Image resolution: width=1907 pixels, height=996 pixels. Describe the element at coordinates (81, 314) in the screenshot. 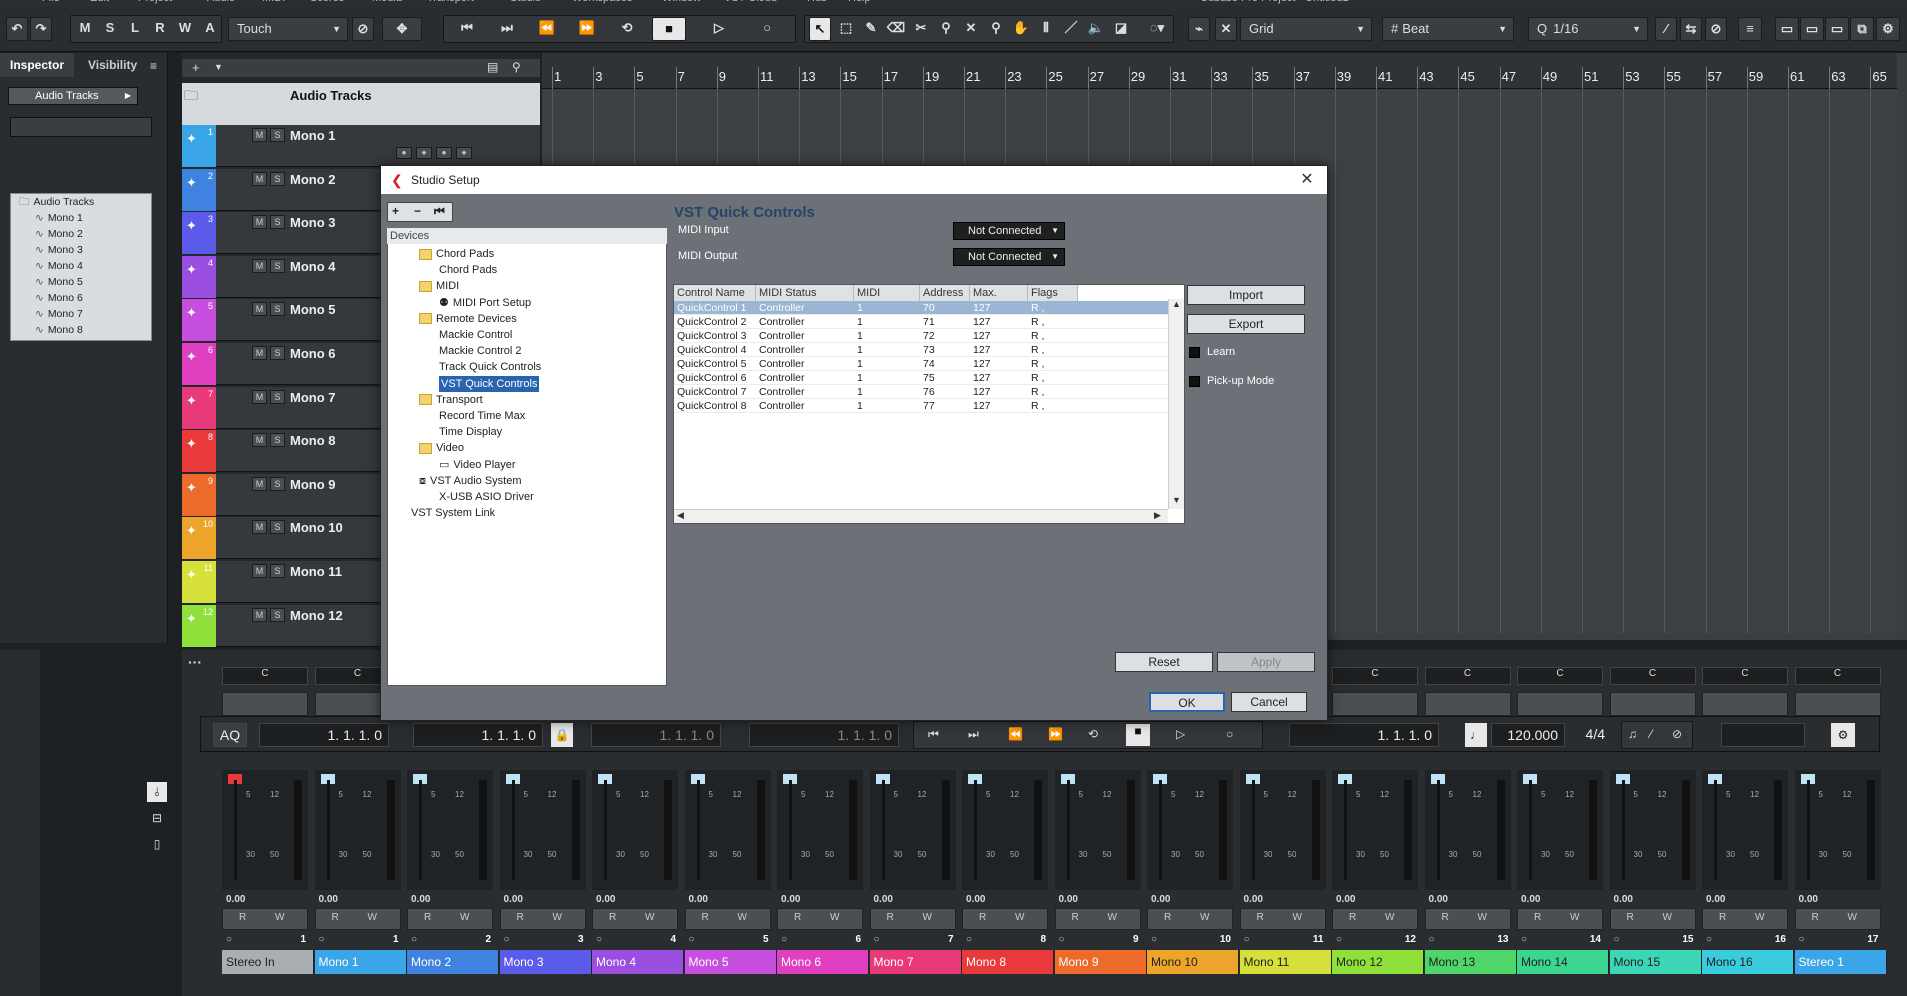

I see `visibility-track: ∿ Mono 7` at that location.